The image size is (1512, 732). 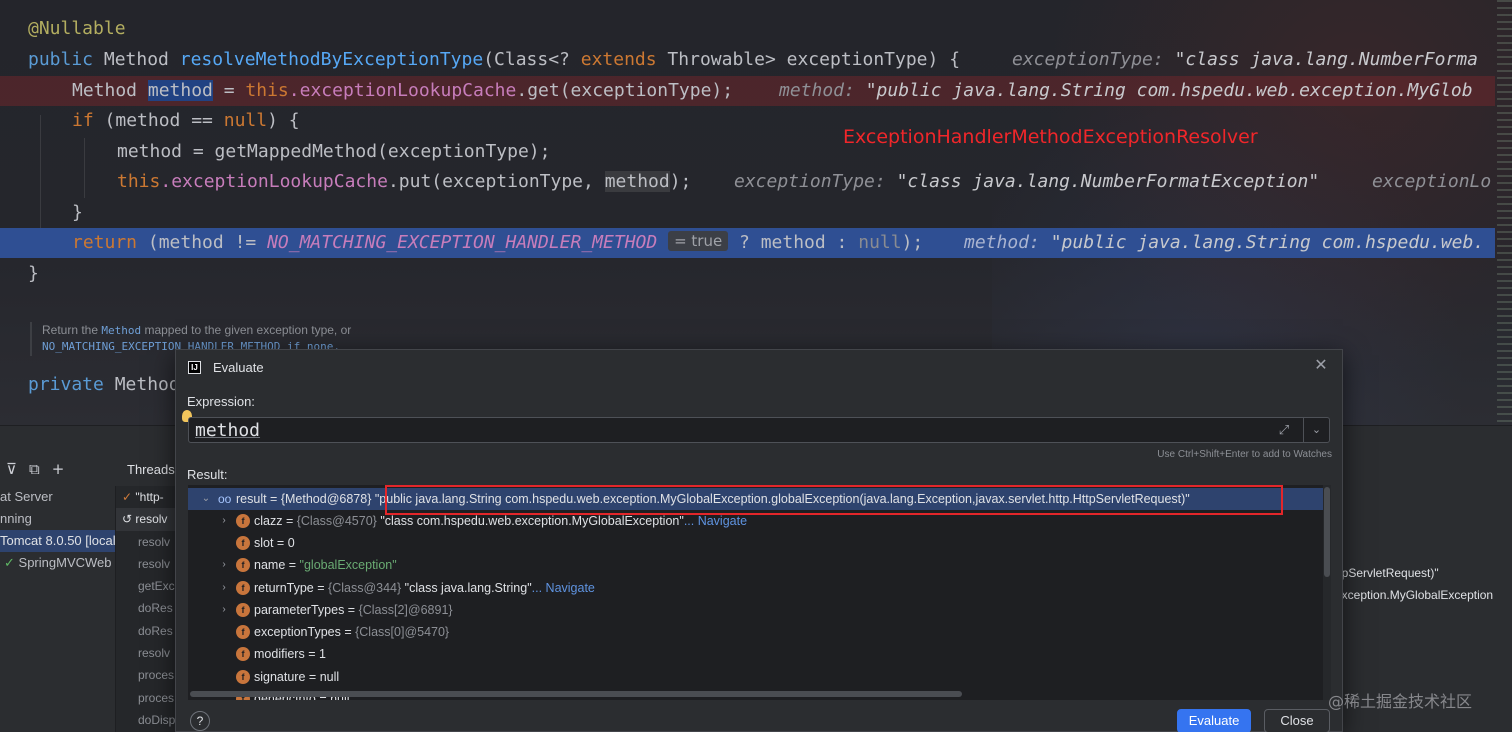 What do you see at coordinates (759, 368) in the screenshot?
I see `dialog-titlebar: IJ Evaluate ✕` at bounding box center [759, 368].